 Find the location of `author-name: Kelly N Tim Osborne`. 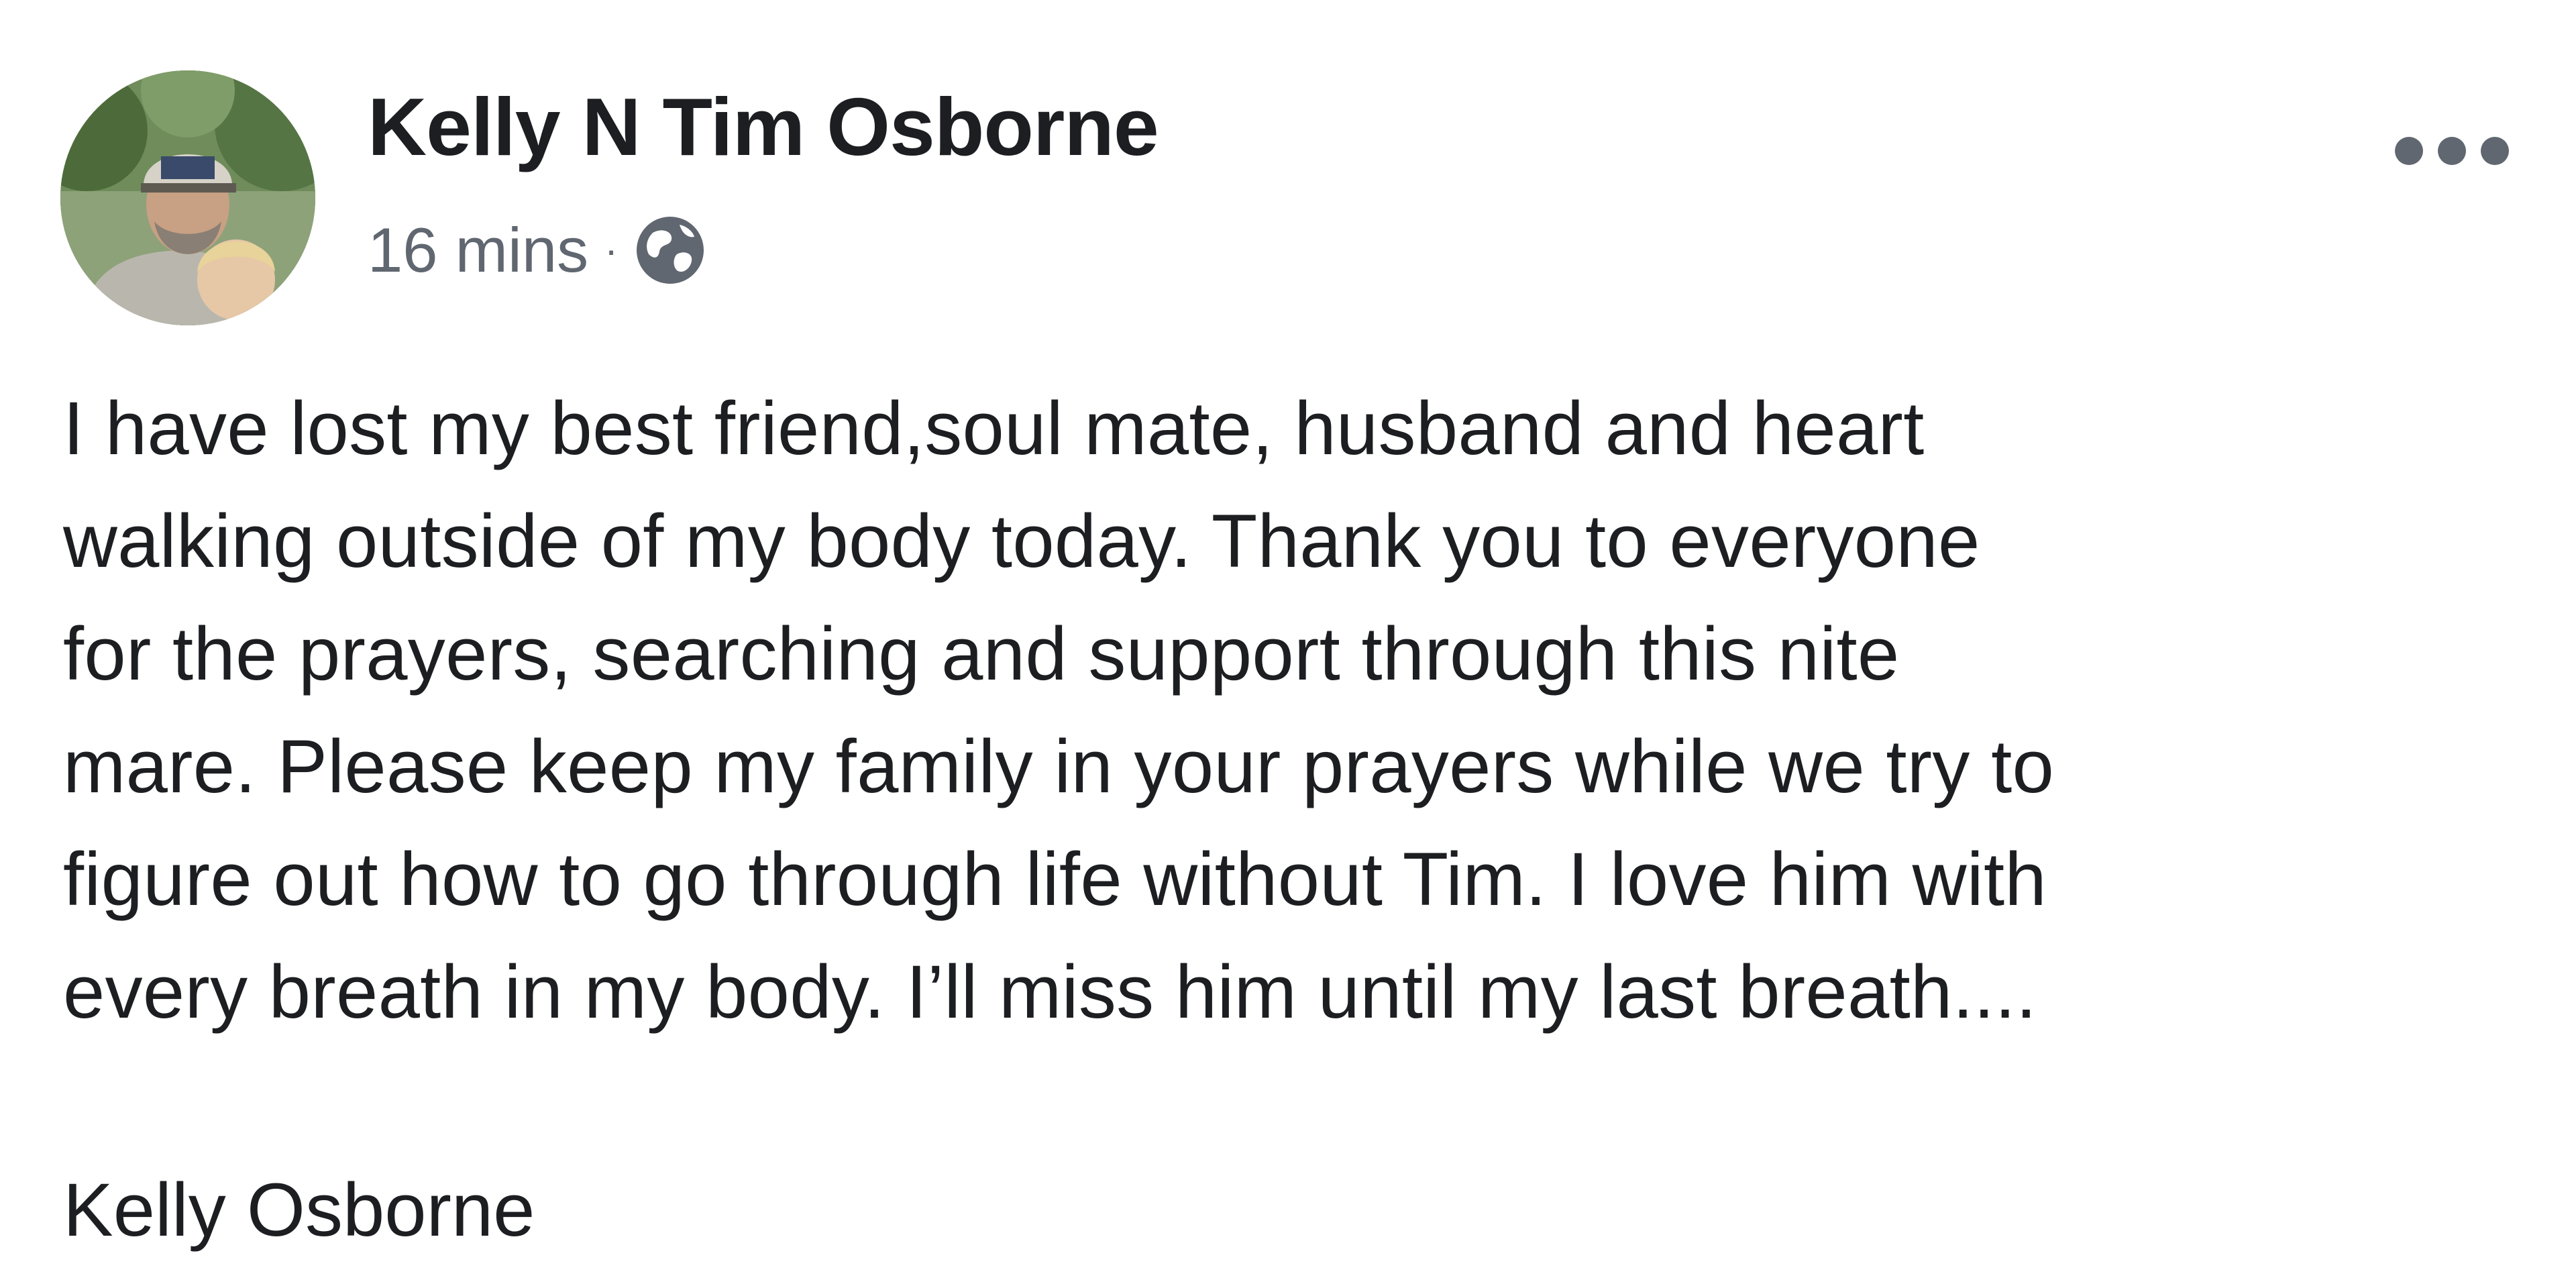

author-name: Kelly N Tim Osborne is located at coordinates (763, 127).